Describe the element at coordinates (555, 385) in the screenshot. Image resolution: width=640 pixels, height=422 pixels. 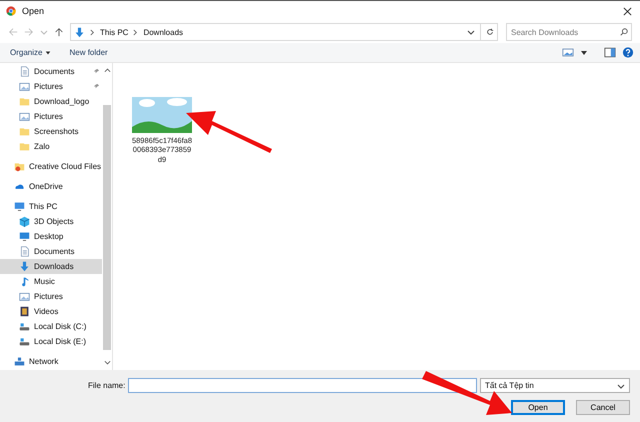
I see `file-type-dropdown: Tất cả Tệp tin` at that location.